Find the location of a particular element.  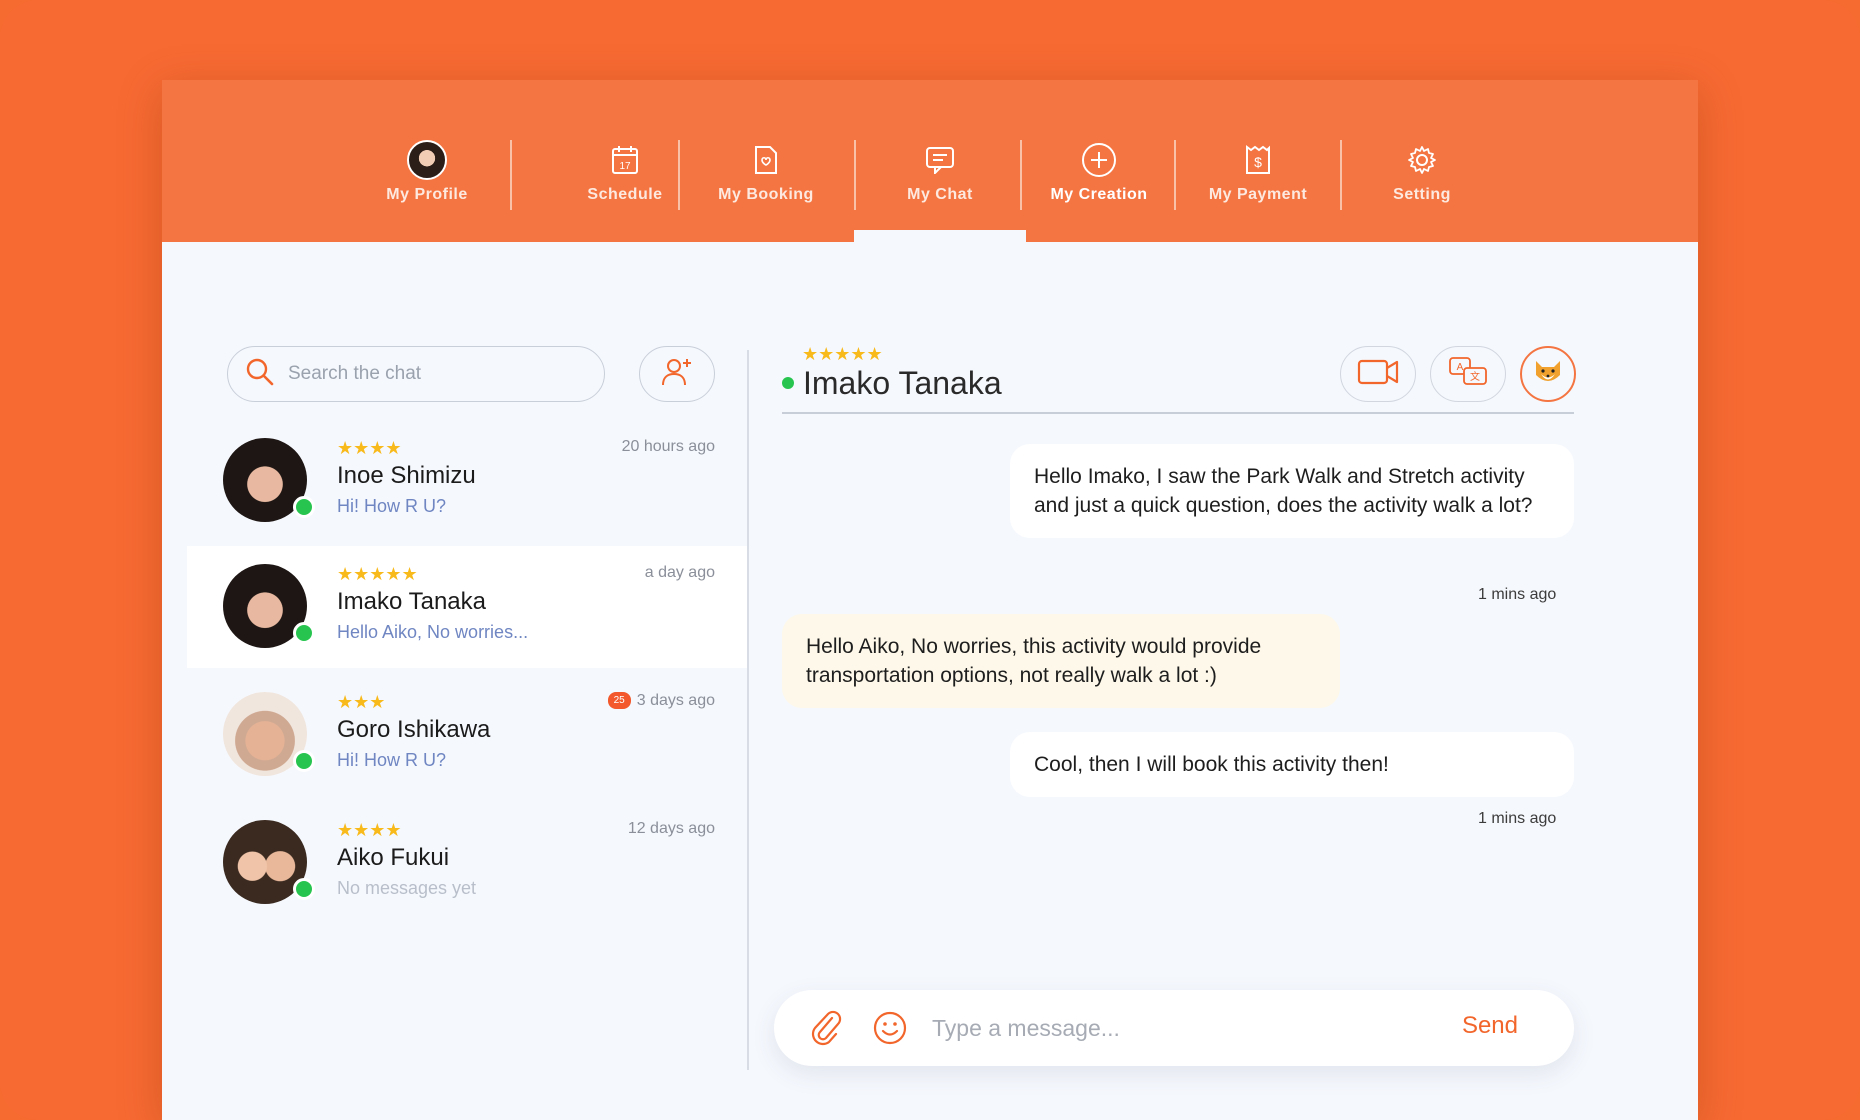

contact-name: Inoe Shimizu is located at coordinates (406, 475).